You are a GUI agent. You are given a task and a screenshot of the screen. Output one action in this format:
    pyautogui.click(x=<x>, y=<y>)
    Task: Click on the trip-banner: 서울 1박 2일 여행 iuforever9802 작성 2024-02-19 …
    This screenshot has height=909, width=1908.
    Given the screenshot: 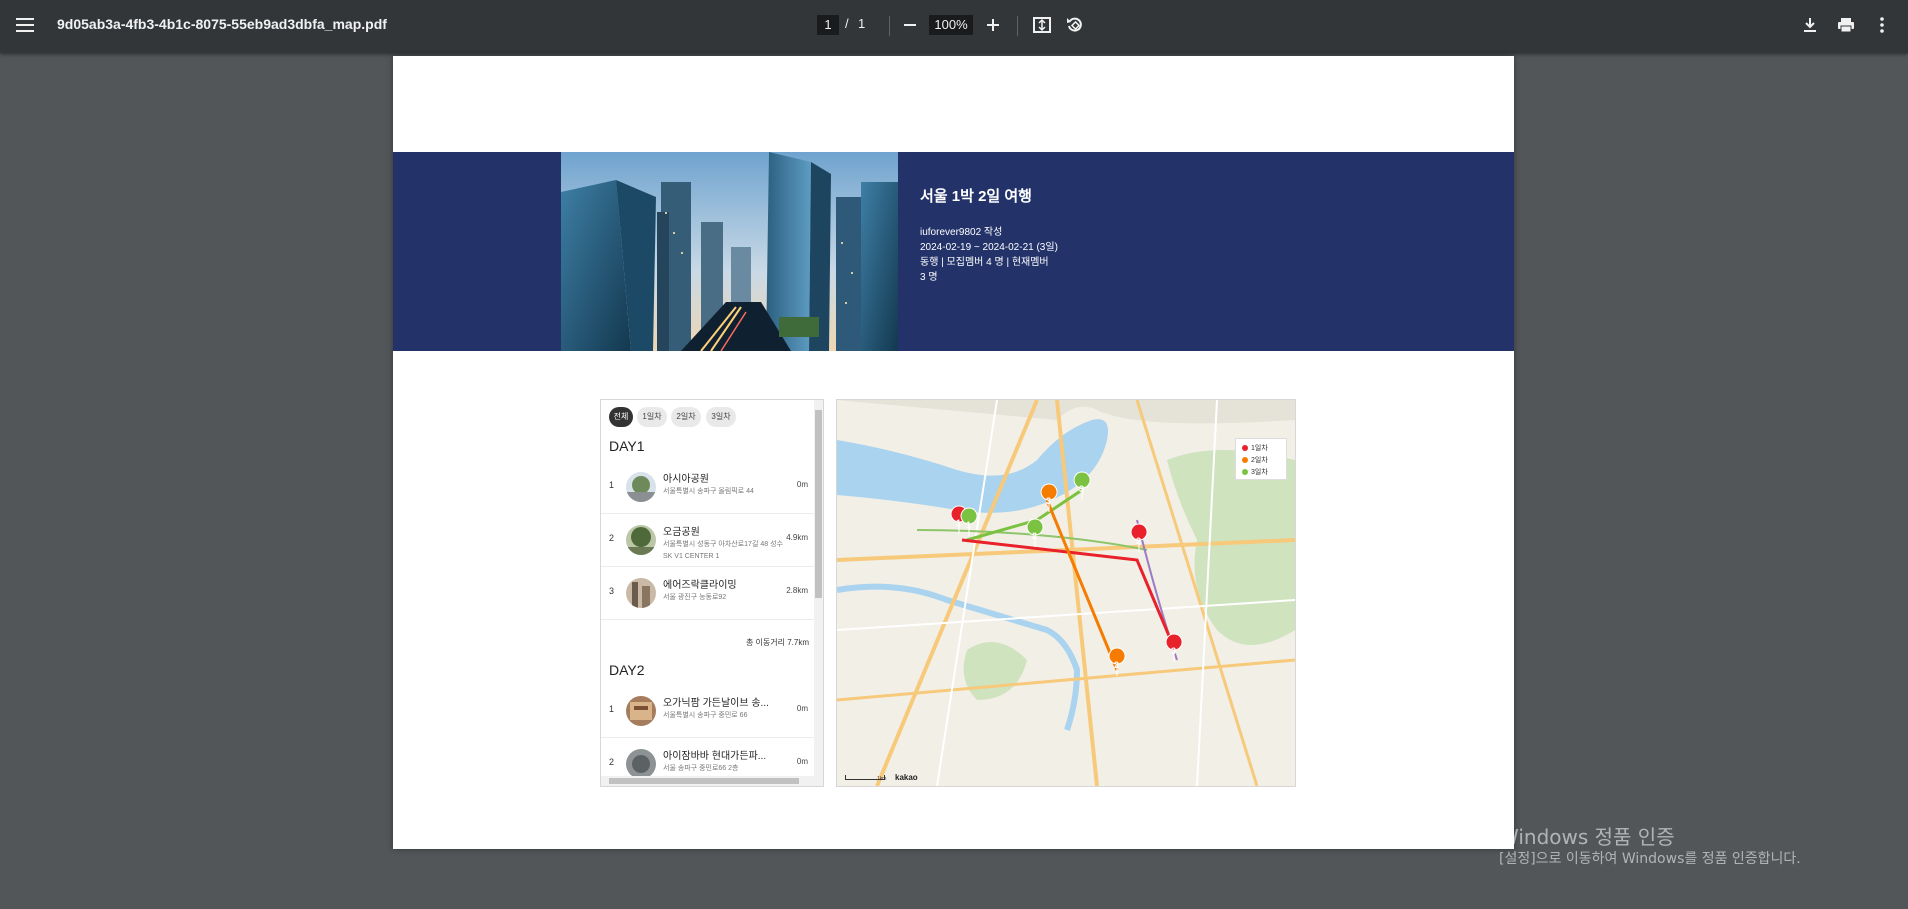 What is the action you would take?
    pyautogui.click(x=953, y=251)
    